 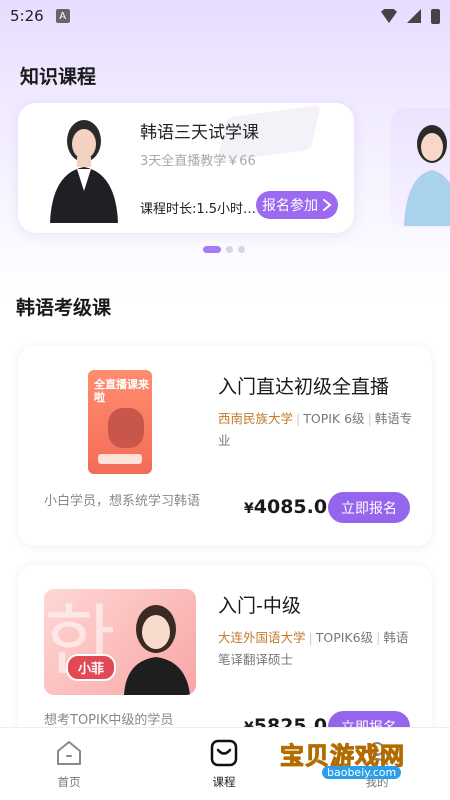 I want to click on app-notification-icon: A, so click(x=62, y=16).